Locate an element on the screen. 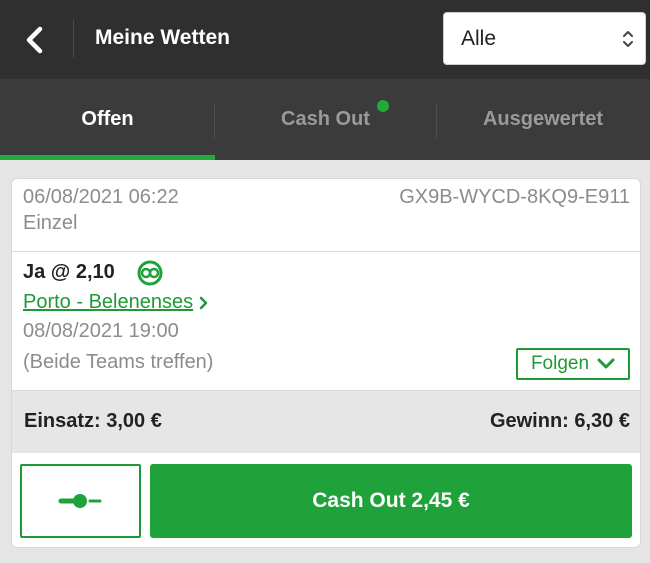 The width and height of the screenshot is (650, 563). page-title: Meine Wetten is located at coordinates (162, 37).